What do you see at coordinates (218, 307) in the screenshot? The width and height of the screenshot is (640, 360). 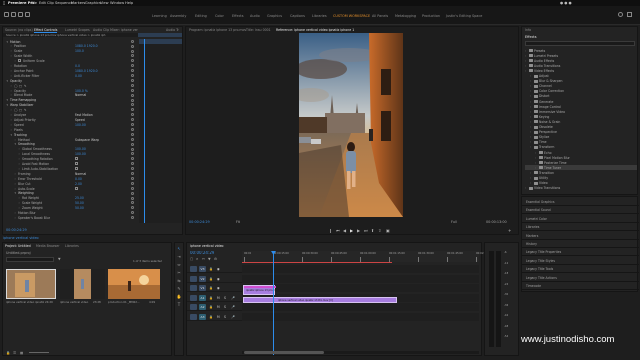 I see `track-mute-button: M` at bounding box center [218, 307].